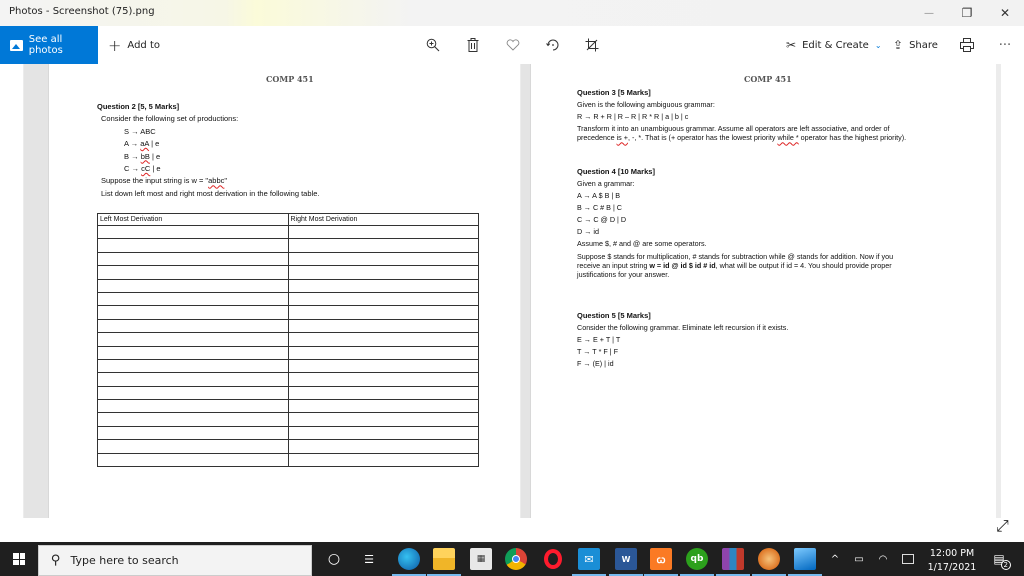 This screenshot has height=576, width=1024. I want to click on fullscreen-toggle-button: ⤢, so click(1002, 526).